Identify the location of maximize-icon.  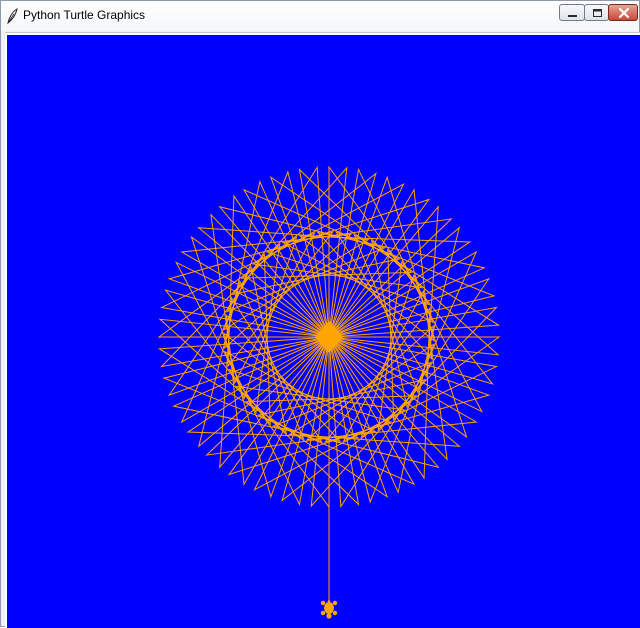
(597, 13).